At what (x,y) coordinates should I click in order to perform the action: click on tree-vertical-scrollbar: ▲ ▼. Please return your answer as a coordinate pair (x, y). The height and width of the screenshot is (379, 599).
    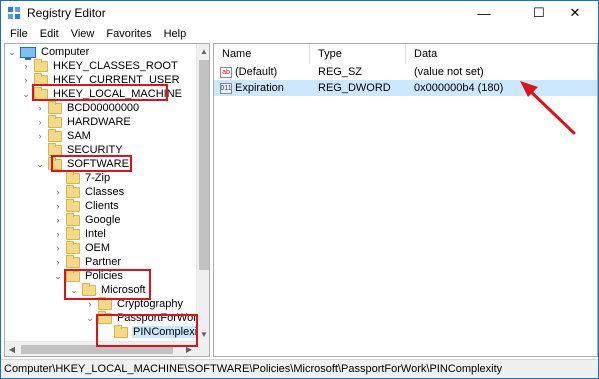
    Looking at the image, I should click on (202, 192).